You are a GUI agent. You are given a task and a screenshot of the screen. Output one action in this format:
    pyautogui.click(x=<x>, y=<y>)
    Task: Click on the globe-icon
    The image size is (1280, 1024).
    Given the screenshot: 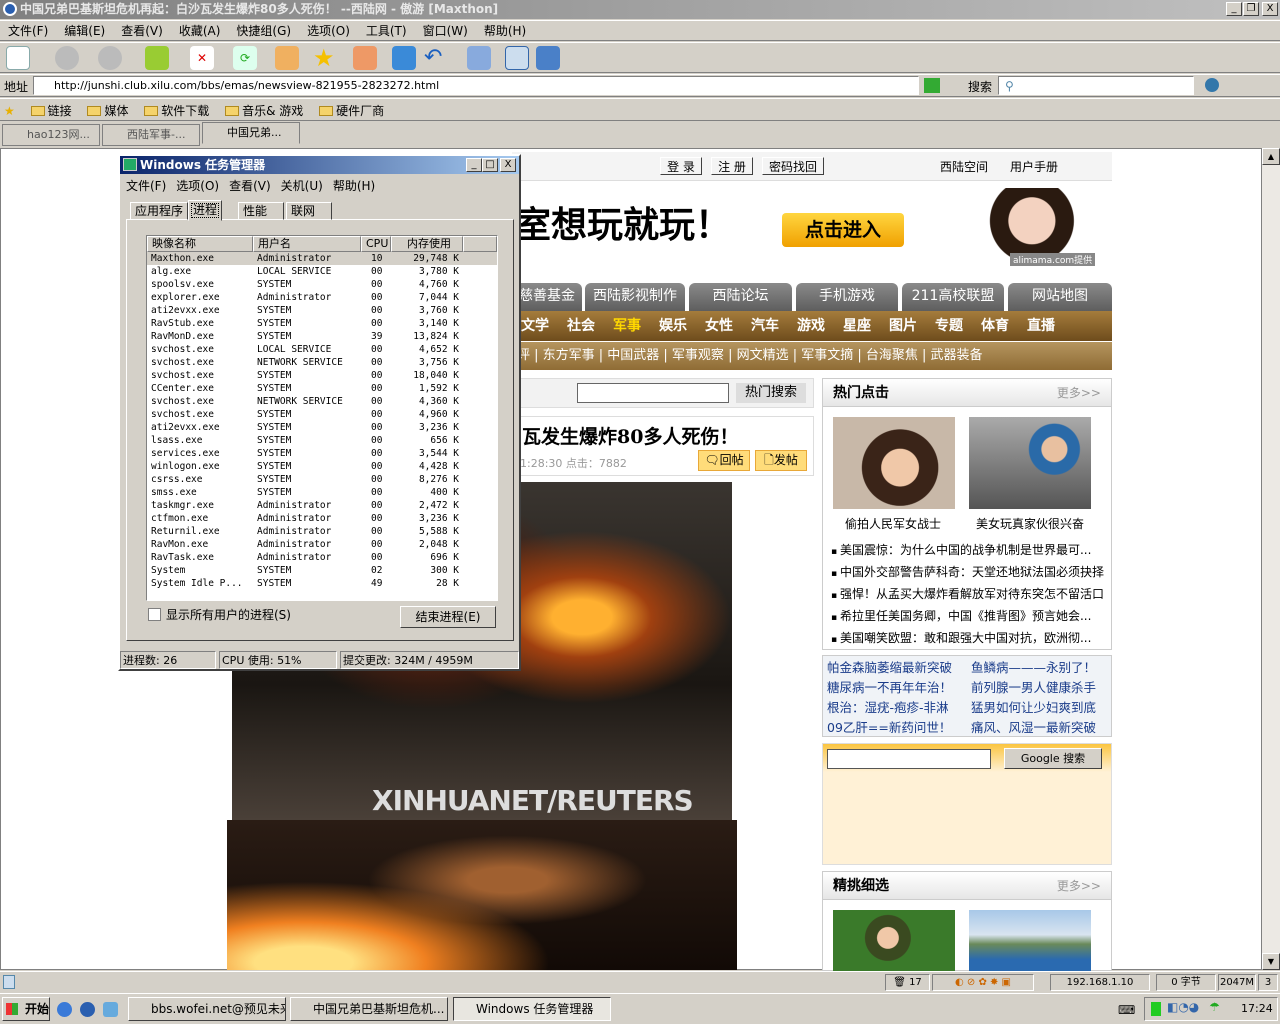 What is the action you would take?
    pyautogui.click(x=1212, y=85)
    